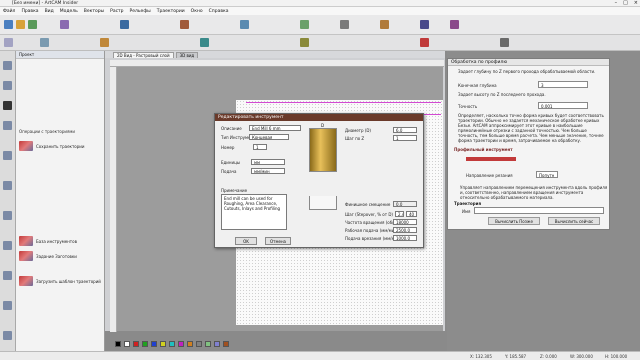  I want to click on swatch-brown, so click(226, 344).